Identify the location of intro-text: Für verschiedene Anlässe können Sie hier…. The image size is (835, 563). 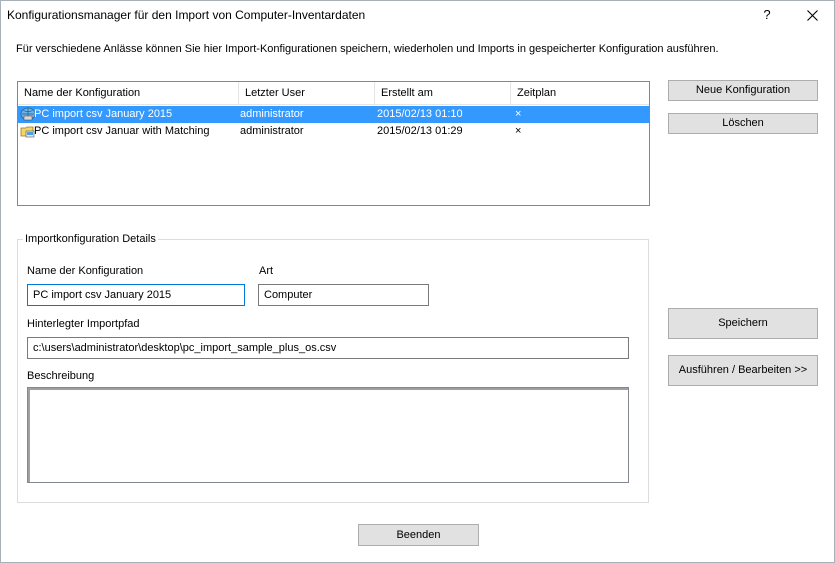
(367, 49).